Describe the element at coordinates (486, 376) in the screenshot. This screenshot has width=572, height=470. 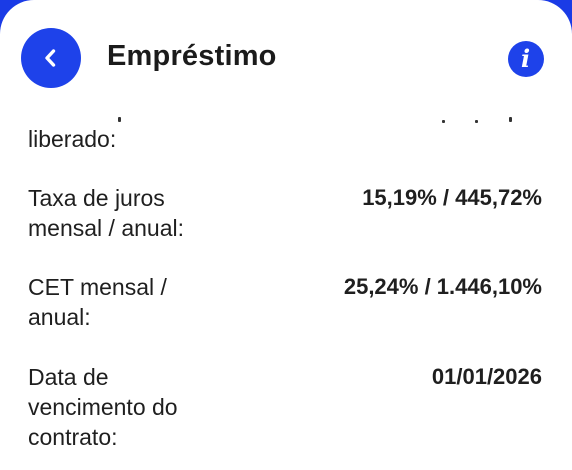
I see `detail-value-due-date: 01/01/2026` at that location.